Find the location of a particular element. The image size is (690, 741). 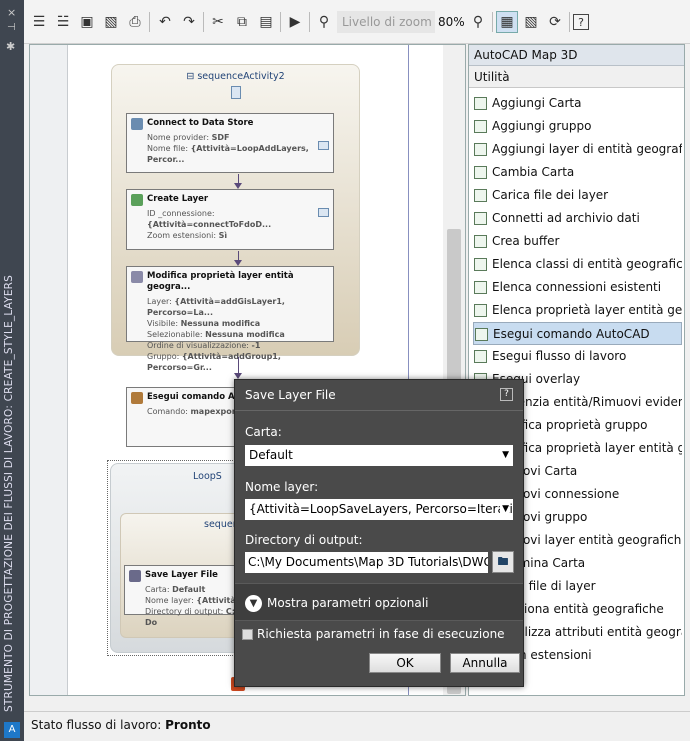

param-label: Gruppo: is located at coordinates (163, 356).